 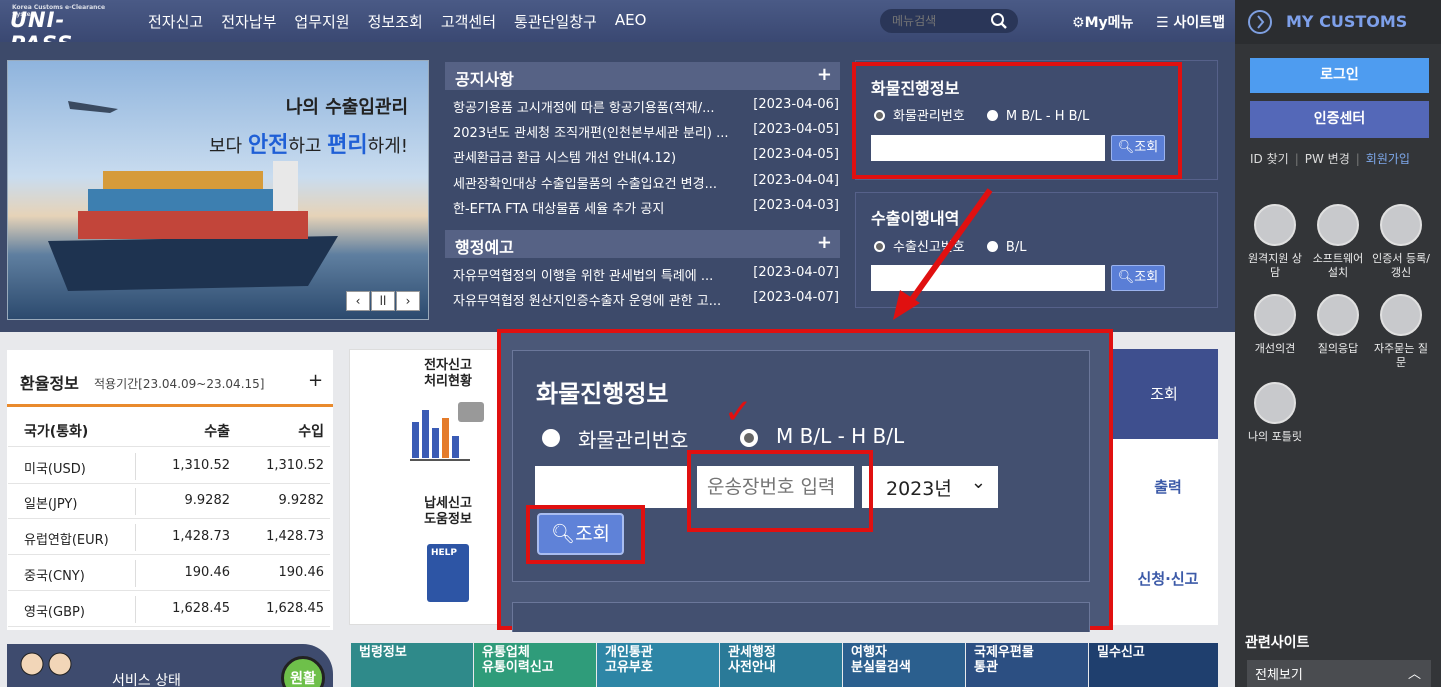 I want to click on nav-item: 고객센터, so click(x=468, y=21).